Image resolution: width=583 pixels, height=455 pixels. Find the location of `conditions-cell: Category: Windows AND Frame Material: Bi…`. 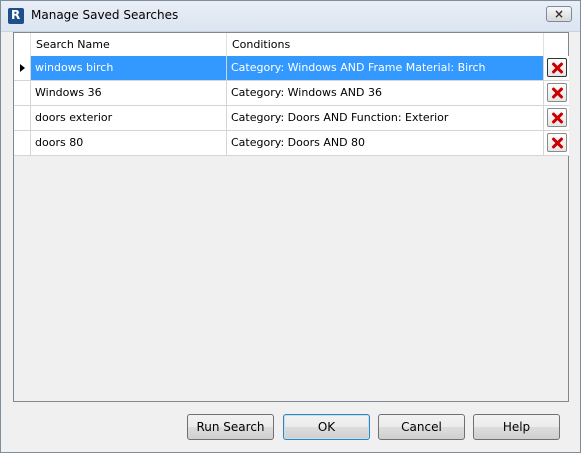

conditions-cell: Category: Windows AND Frame Material: Bi… is located at coordinates (385, 68).